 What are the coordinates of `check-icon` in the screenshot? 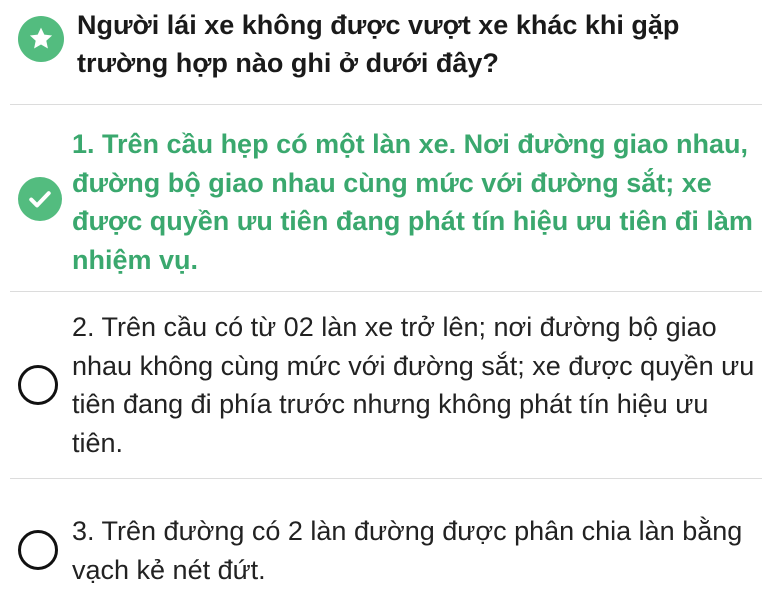 It's located at (40, 199).